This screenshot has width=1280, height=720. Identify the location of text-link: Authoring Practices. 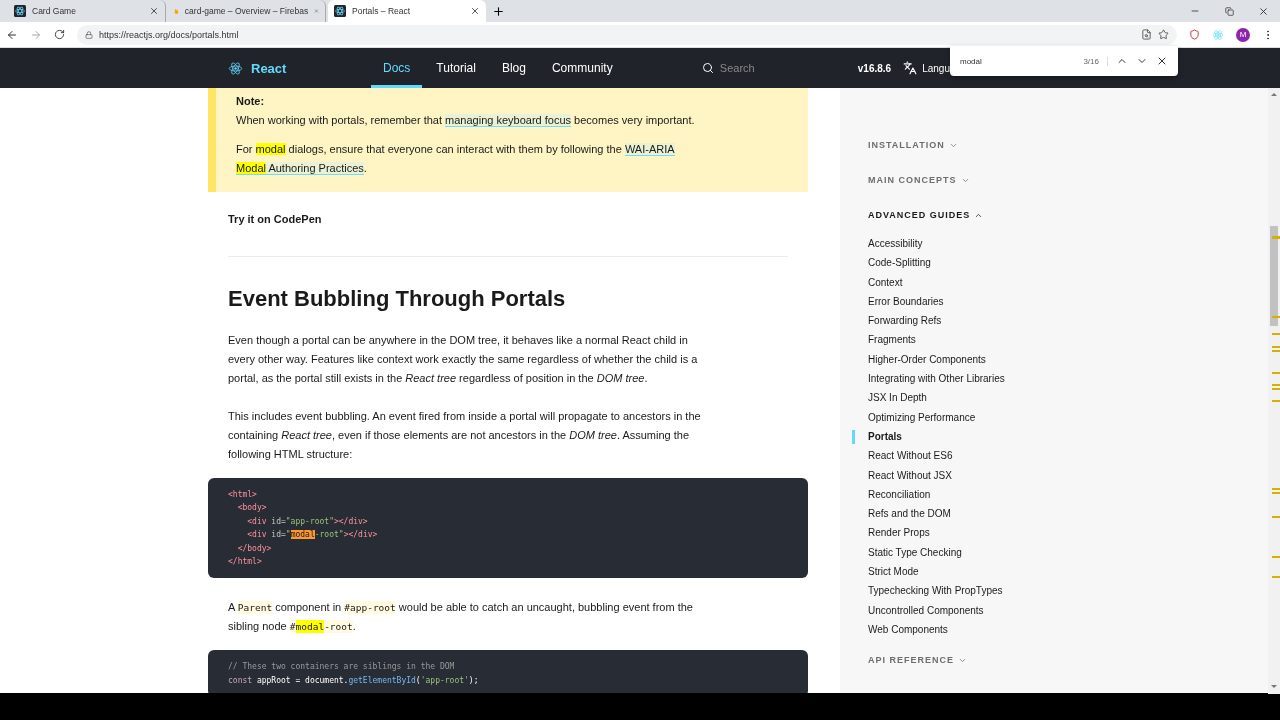
(314, 168).